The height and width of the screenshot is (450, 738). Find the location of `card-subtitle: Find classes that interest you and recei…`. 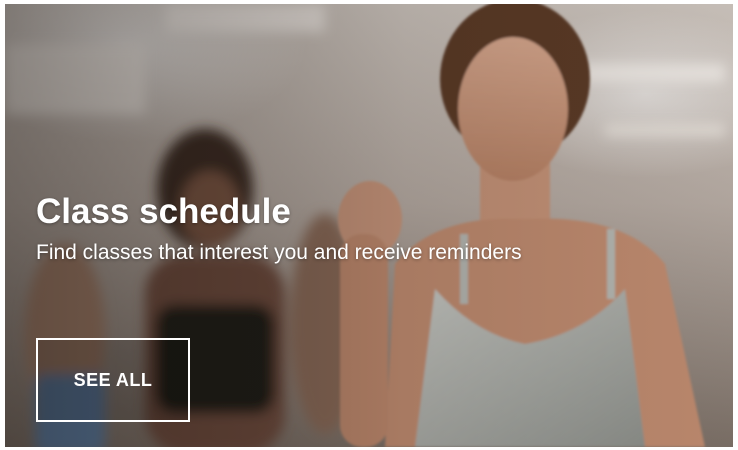

card-subtitle: Find classes that interest you and recei… is located at coordinates (279, 252).